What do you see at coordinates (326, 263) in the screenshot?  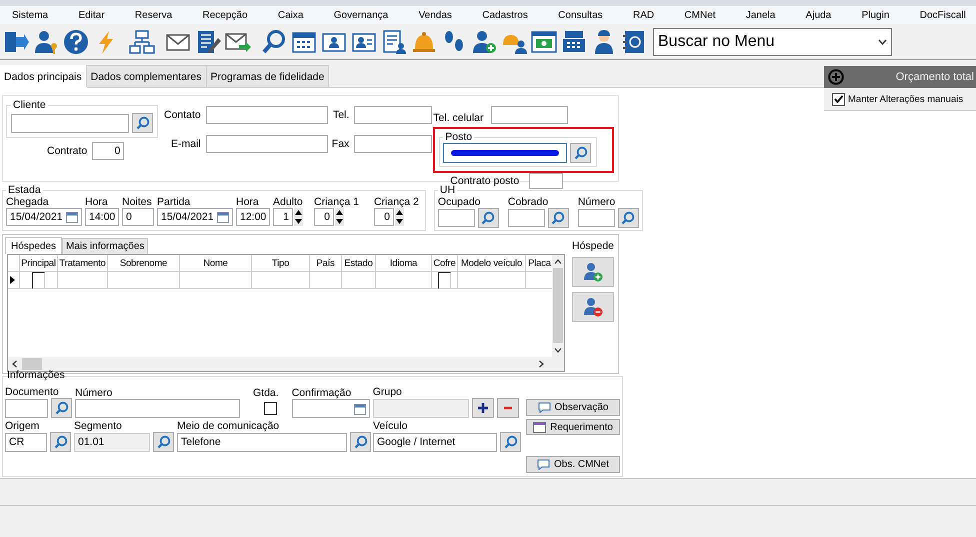 I see `column-header: País` at bounding box center [326, 263].